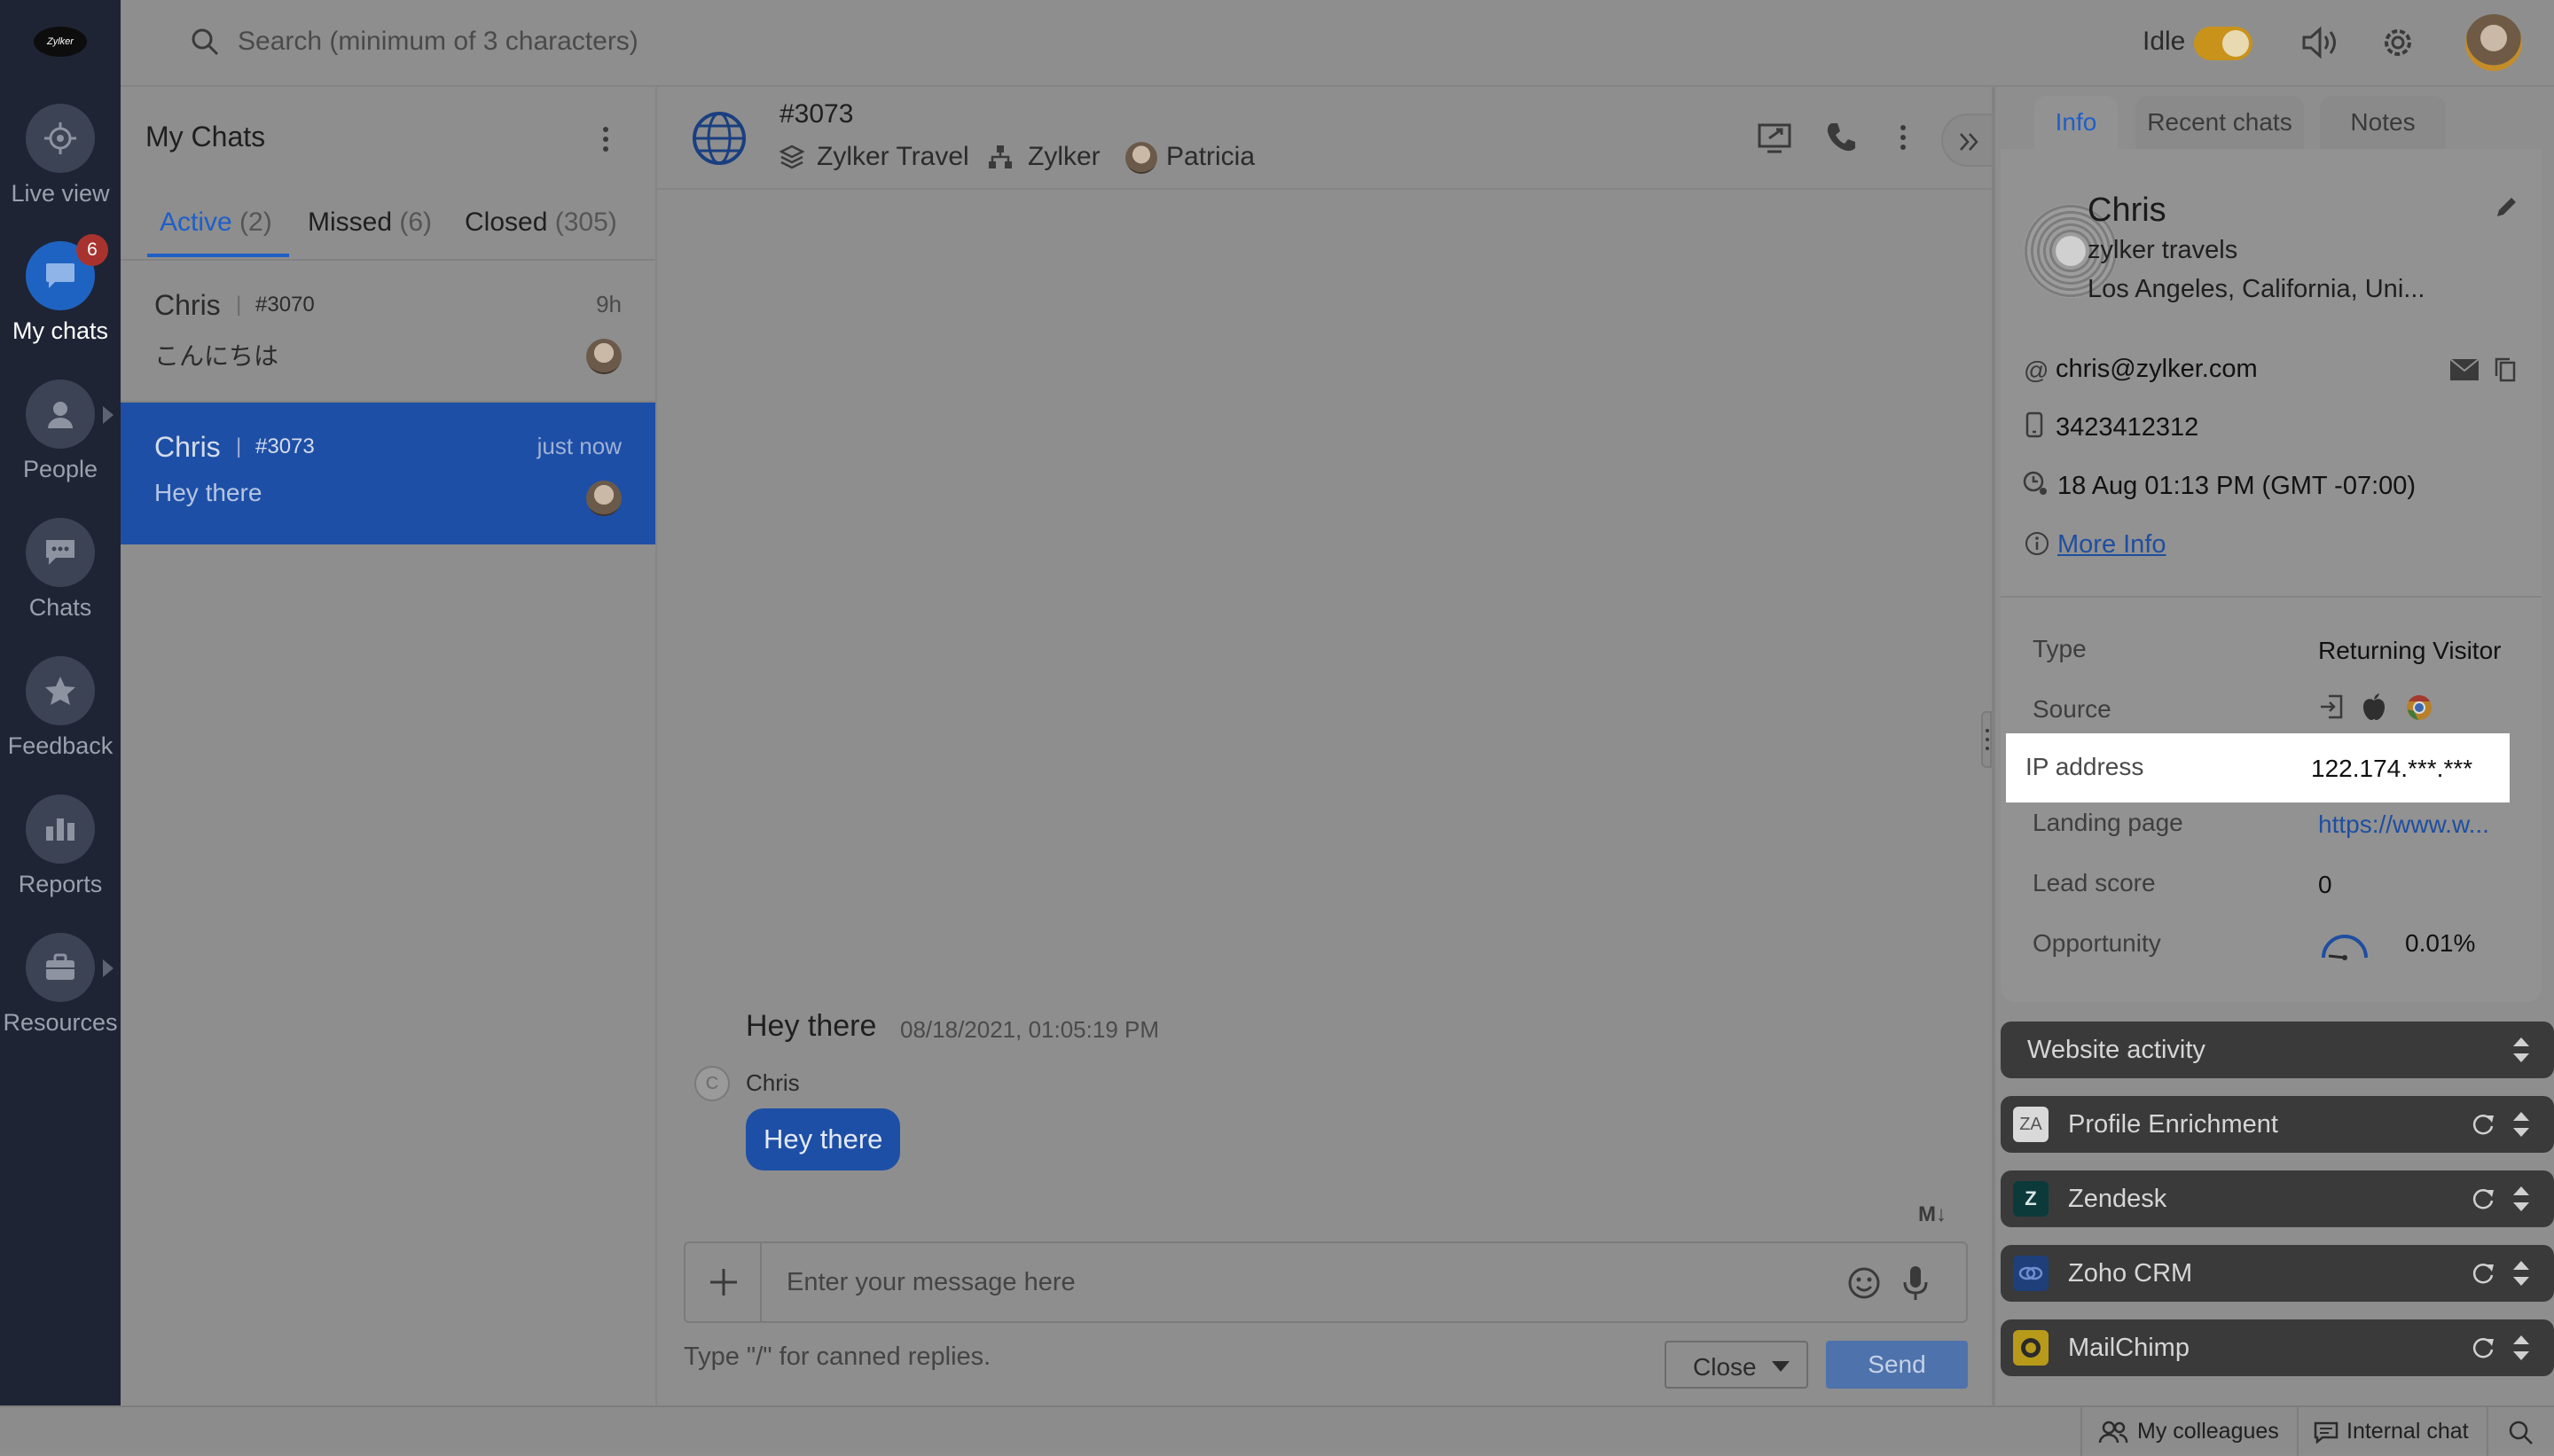 Image resolution: width=2554 pixels, height=1456 pixels. Describe the element at coordinates (60, 861) in the screenshot. I see `nav-item-reports: Reports` at that location.